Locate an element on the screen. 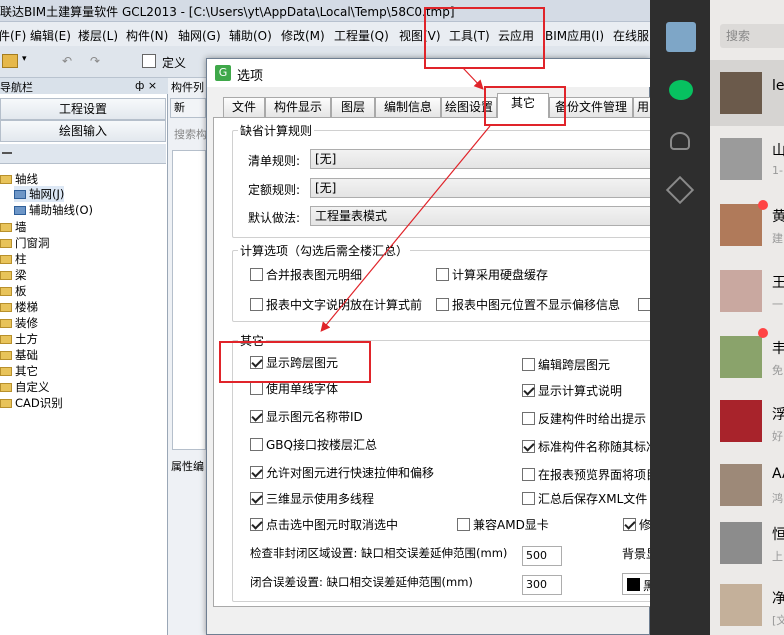 Image resolution: width=784 pixels, height=635 pixels. arrow-to-other-tab is located at coordinates (473, 78).